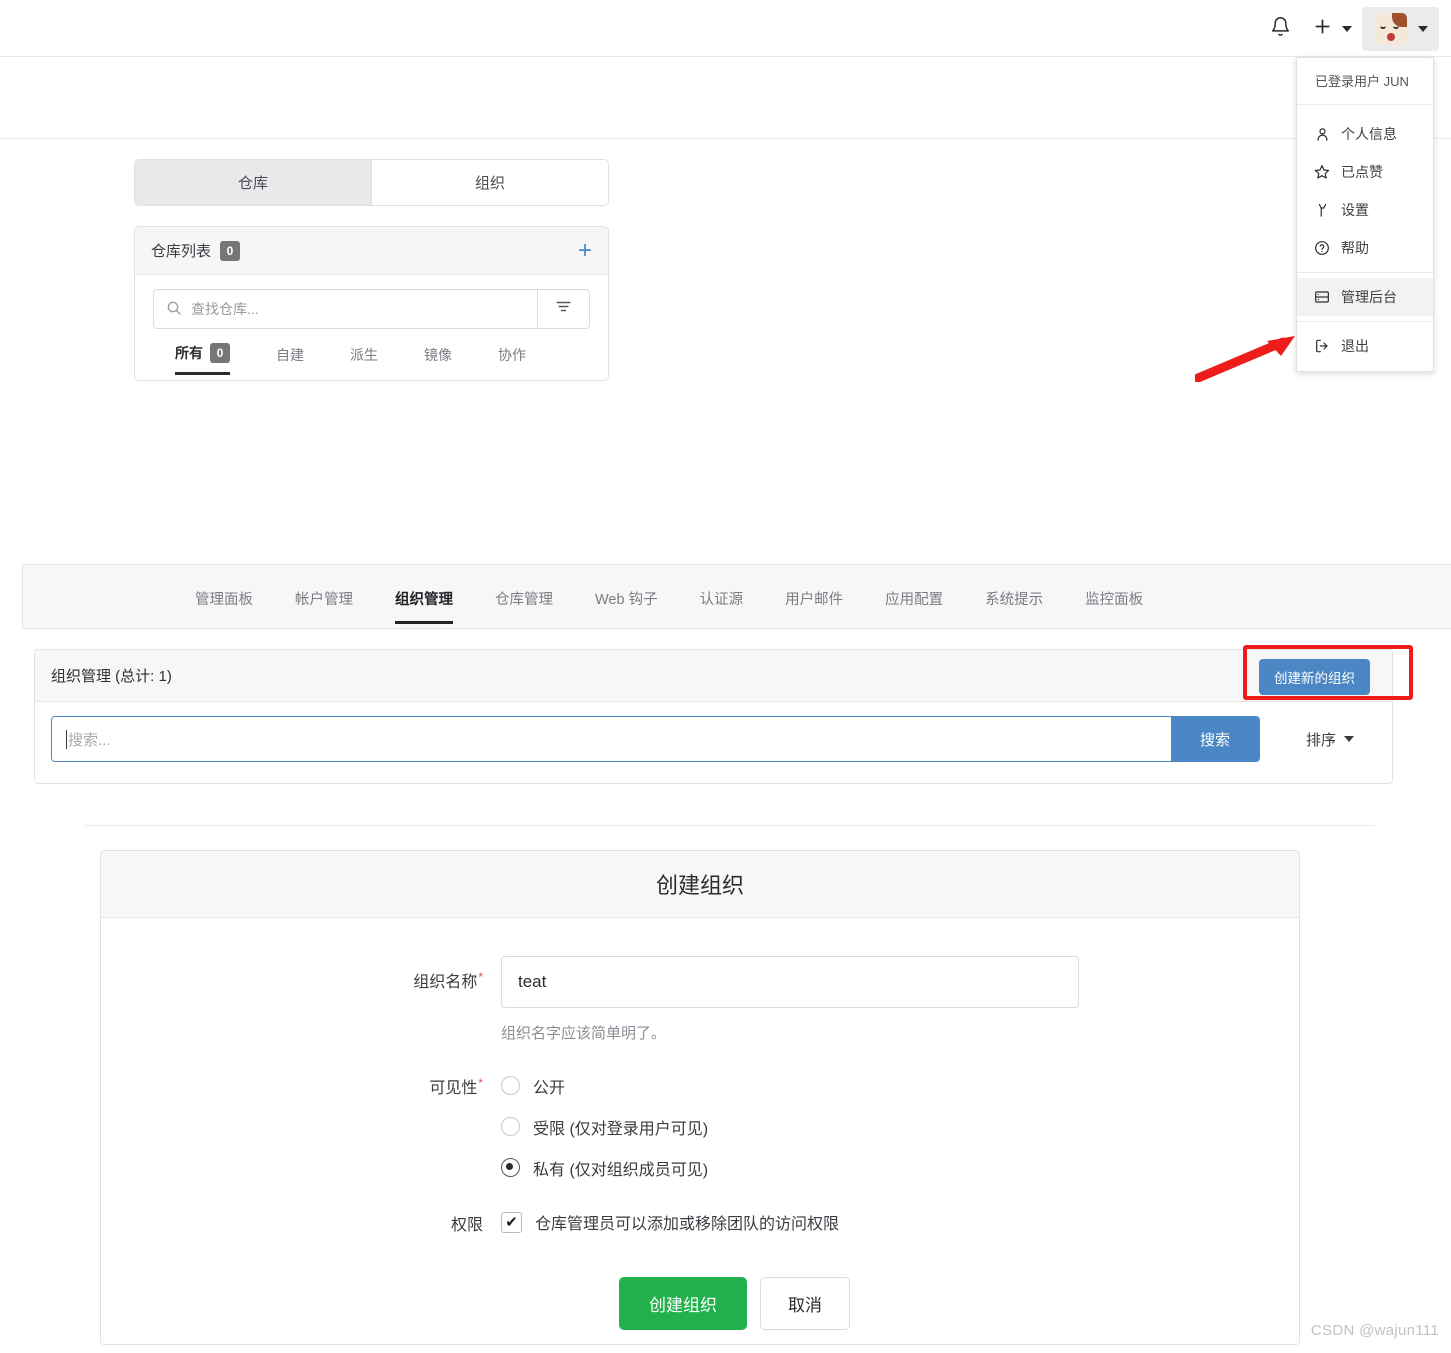 The image size is (1451, 1353). Describe the element at coordinates (621, 1170) in the screenshot. I see `radio-label: 私有 (仅对组织成员可见)` at that location.